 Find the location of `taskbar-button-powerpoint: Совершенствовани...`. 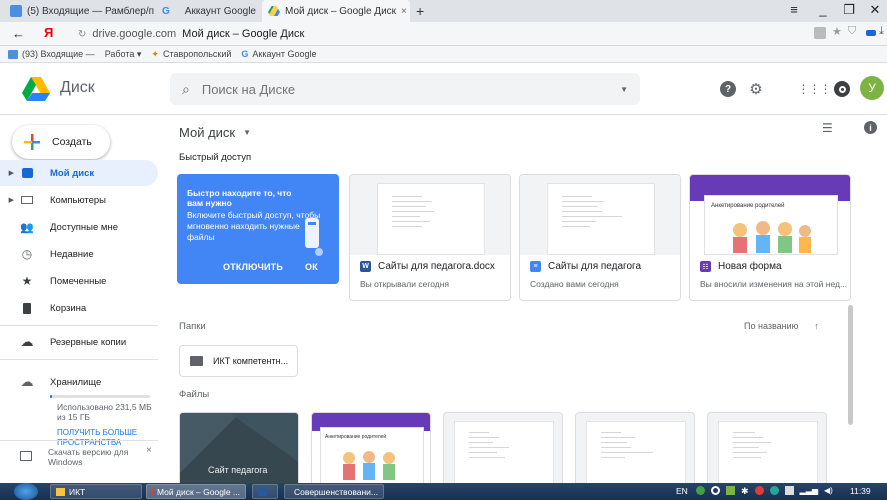

taskbar-button-powerpoint: Совершенствовани... is located at coordinates (334, 491).